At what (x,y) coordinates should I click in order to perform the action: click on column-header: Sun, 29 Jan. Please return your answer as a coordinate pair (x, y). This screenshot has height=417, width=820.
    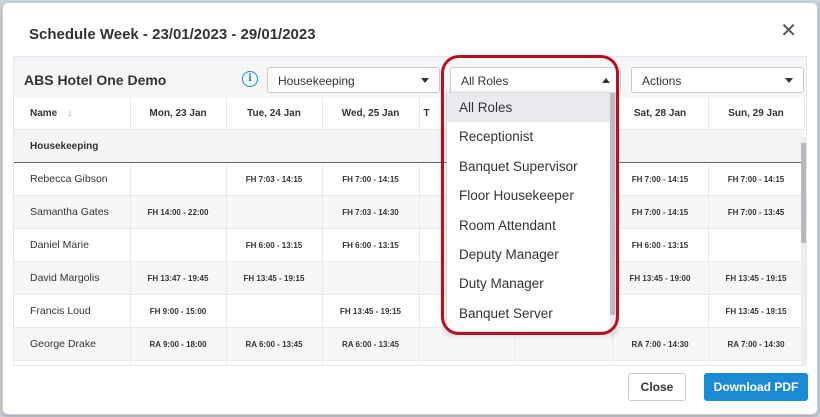
    Looking at the image, I should click on (756, 113).